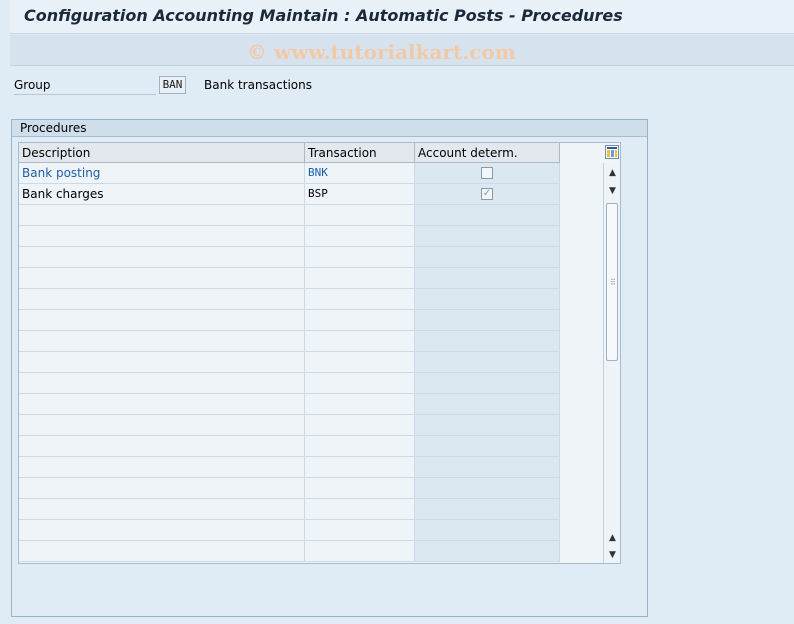 This screenshot has height=624, width=794. I want to click on group-label: Group, so click(85, 86).